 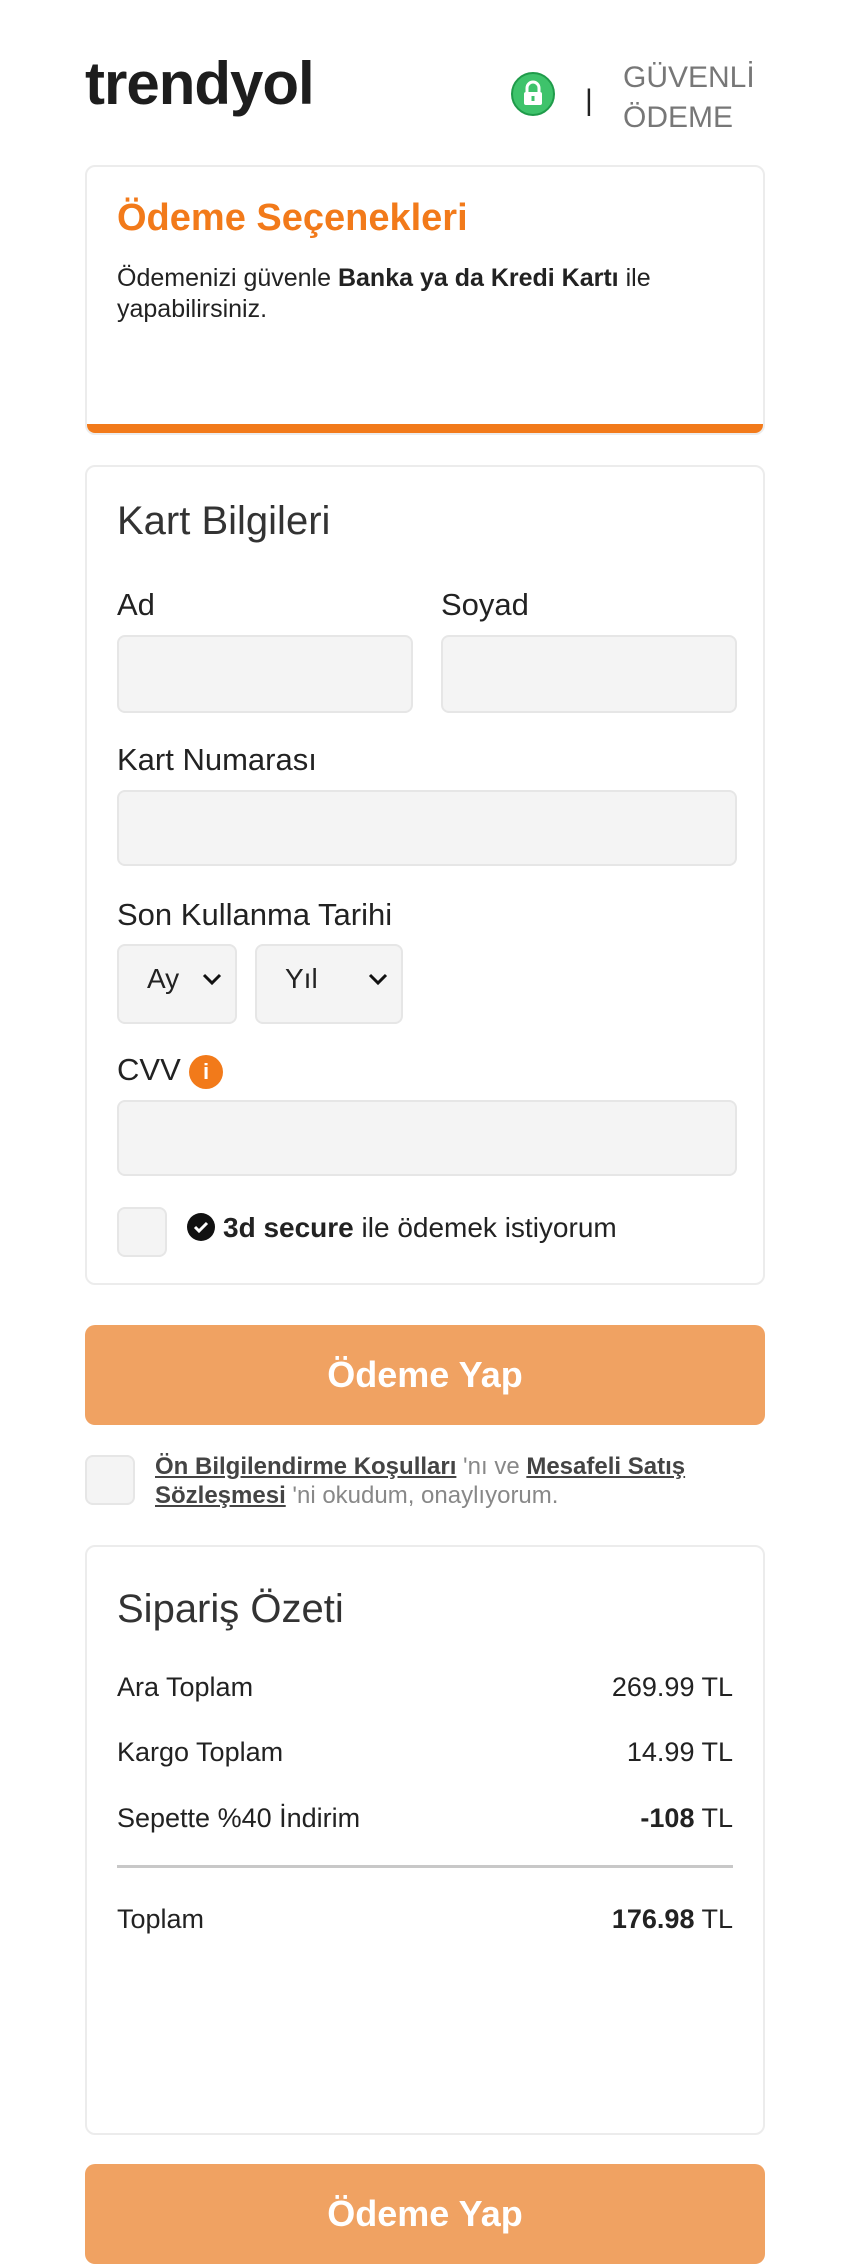 I want to click on first-name-input, so click(x=265, y=674).